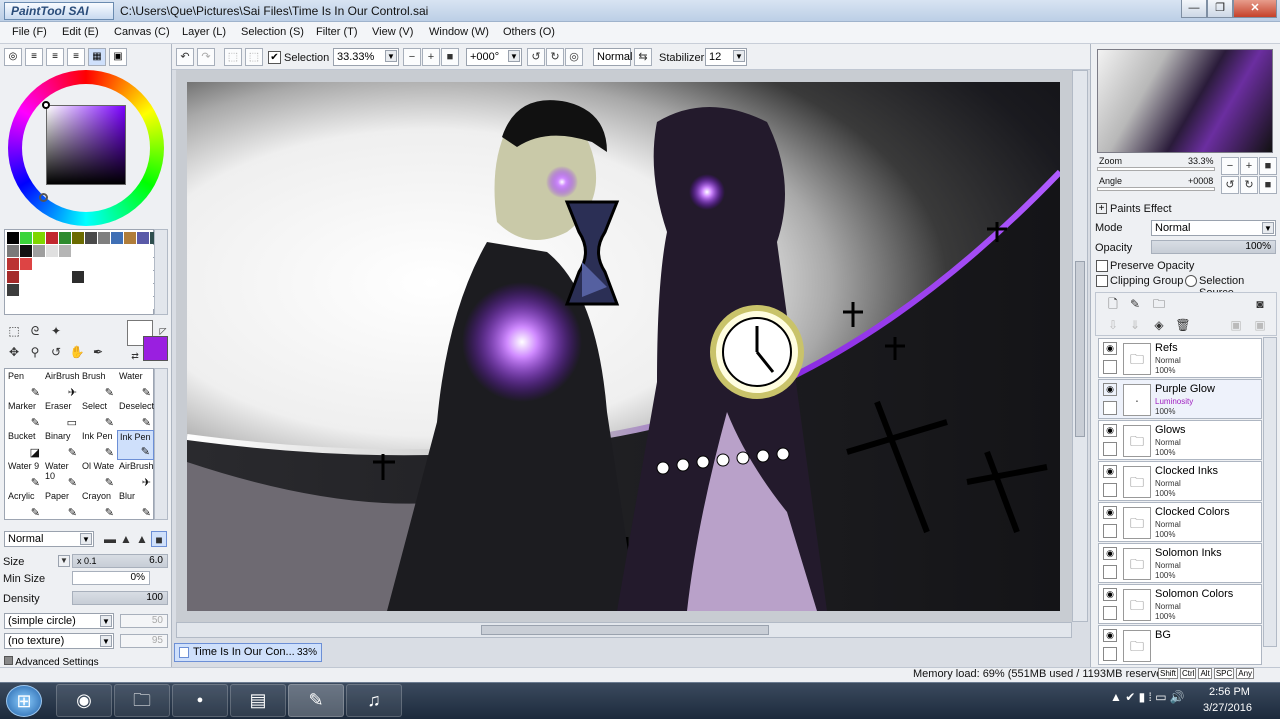 The width and height of the screenshot is (1280, 719). What do you see at coordinates (24, 505) in the screenshot?
I see `brush-slot: Acrylic ✎` at bounding box center [24, 505].